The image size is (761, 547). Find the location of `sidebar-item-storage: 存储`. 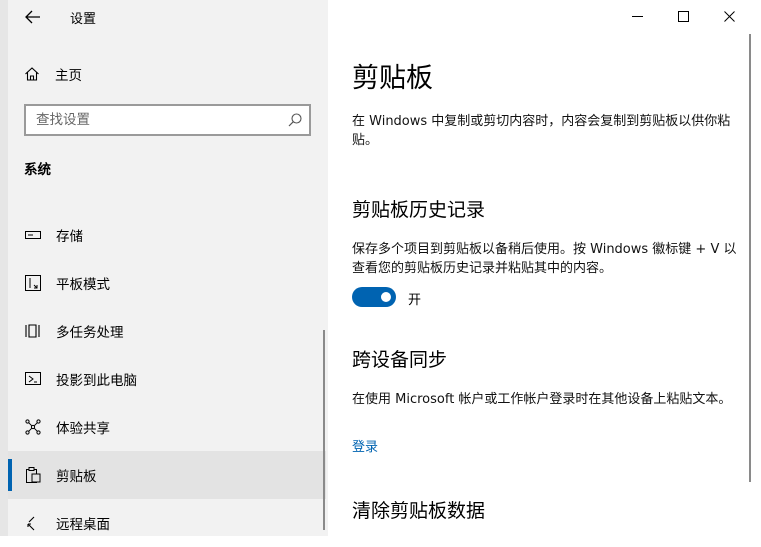

sidebar-item-storage: 存储 is located at coordinates (167, 235).